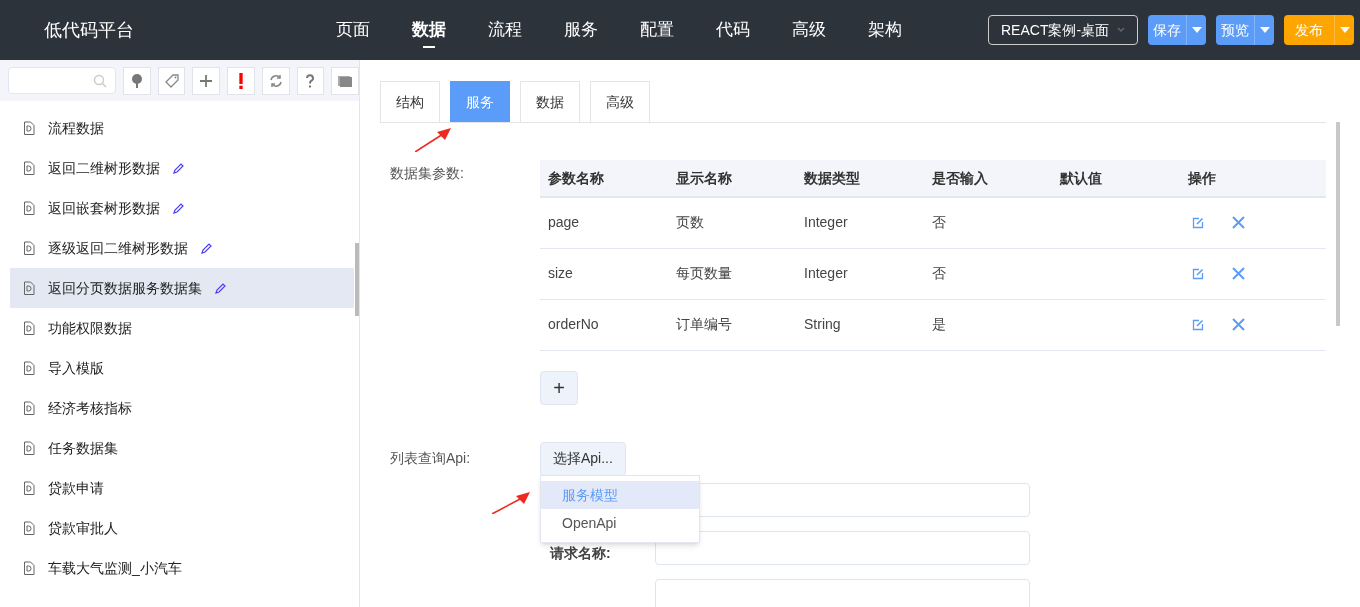 The width and height of the screenshot is (1360, 607). I want to click on nav-tab: 页面, so click(353, 30).